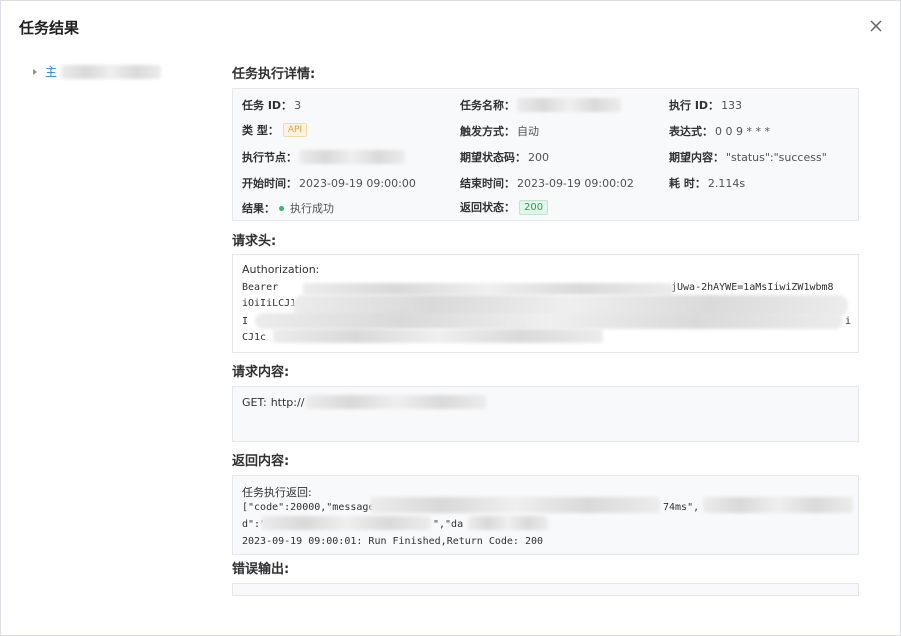 The height and width of the screenshot is (636, 901). I want to click on request-url-prefix: http://, so click(287, 402).